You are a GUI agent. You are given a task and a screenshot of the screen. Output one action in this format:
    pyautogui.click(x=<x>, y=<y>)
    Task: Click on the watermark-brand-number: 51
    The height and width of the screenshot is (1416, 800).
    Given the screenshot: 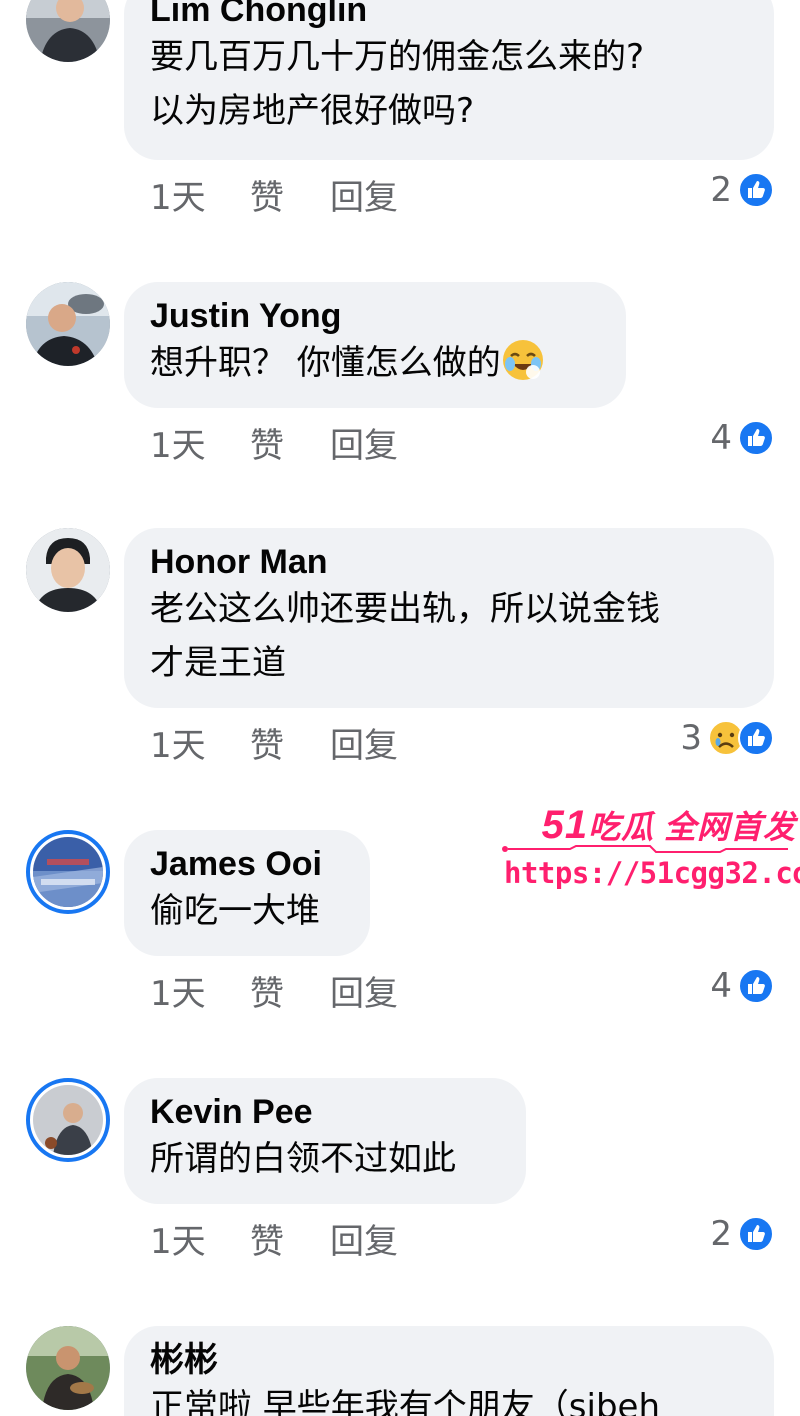 What is the action you would take?
    pyautogui.click(x=565, y=825)
    